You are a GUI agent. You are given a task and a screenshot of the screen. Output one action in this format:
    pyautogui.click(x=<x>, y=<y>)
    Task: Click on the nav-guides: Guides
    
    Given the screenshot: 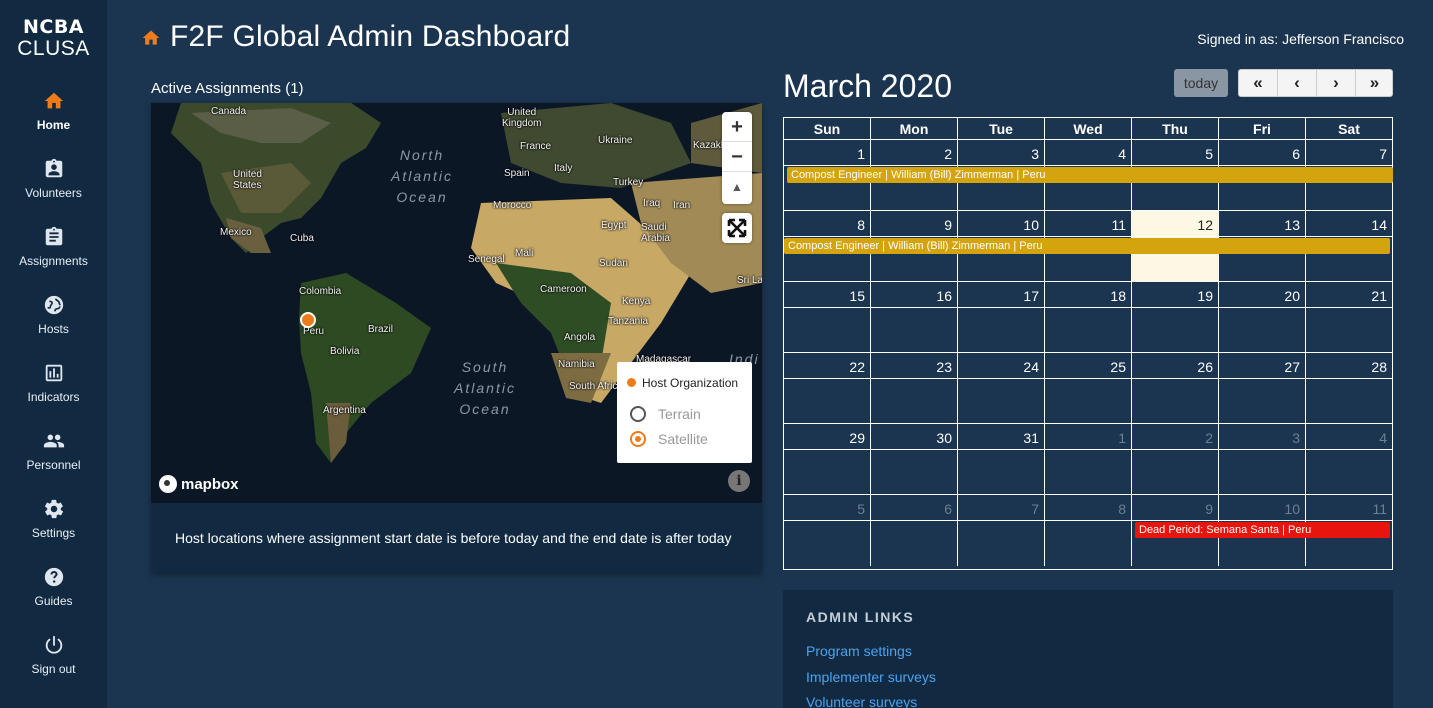 What is the action you would take?
    pyautogui.click(x=53, y=596)
    